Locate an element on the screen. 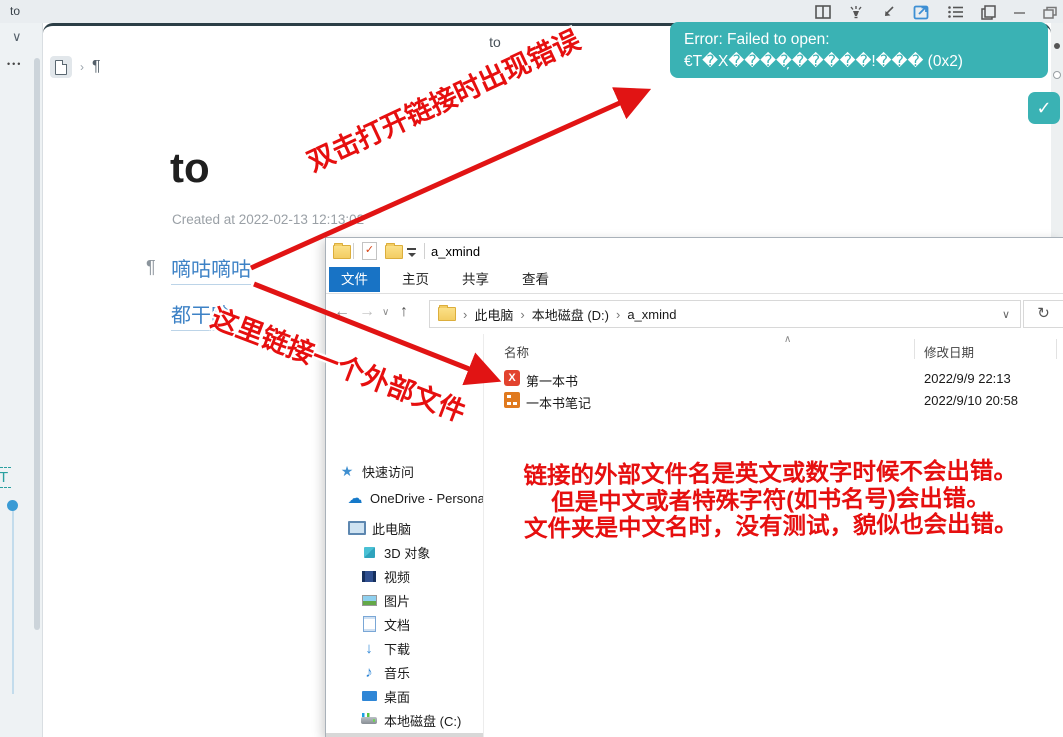 This screenshot has height=737, width=1063. paragraph-mark-icon: ¶ is located at coordinates (96, 67).